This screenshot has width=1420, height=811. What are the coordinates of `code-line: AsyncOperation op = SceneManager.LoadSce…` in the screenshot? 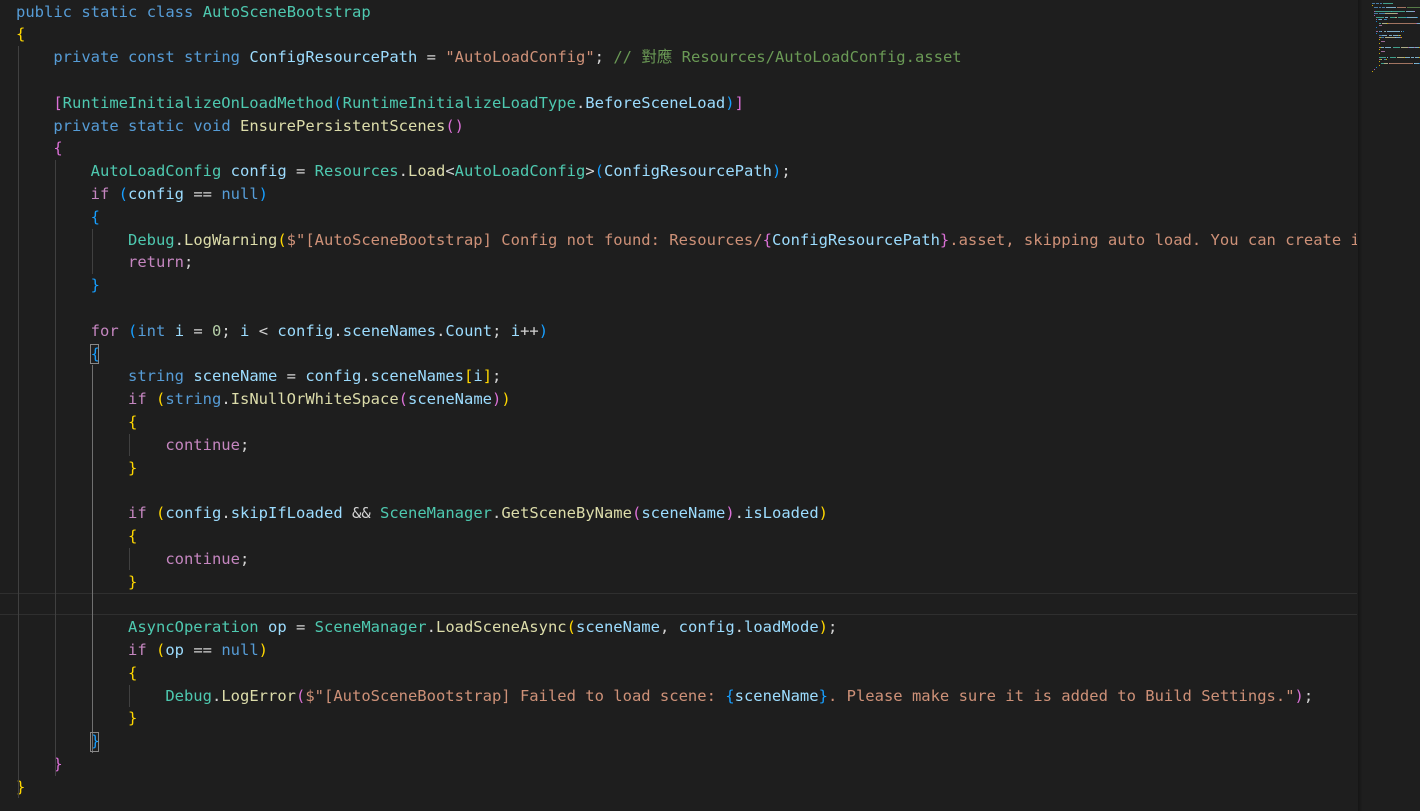 It's located at (426, 627).